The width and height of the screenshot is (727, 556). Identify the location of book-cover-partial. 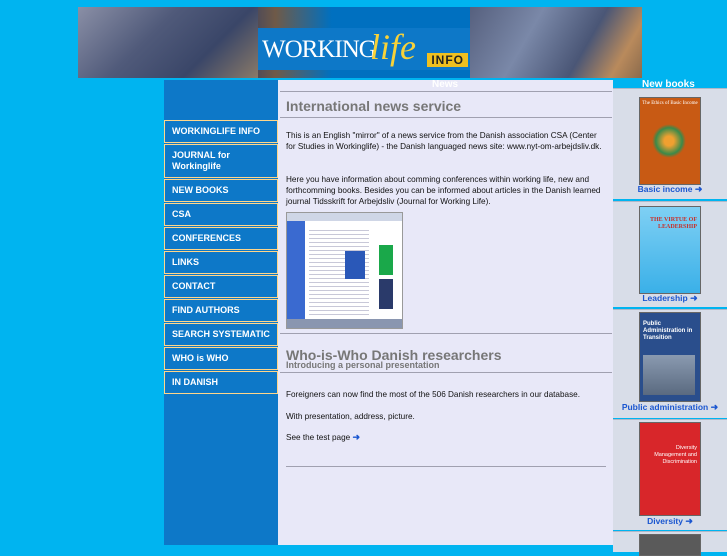
(670, 545).